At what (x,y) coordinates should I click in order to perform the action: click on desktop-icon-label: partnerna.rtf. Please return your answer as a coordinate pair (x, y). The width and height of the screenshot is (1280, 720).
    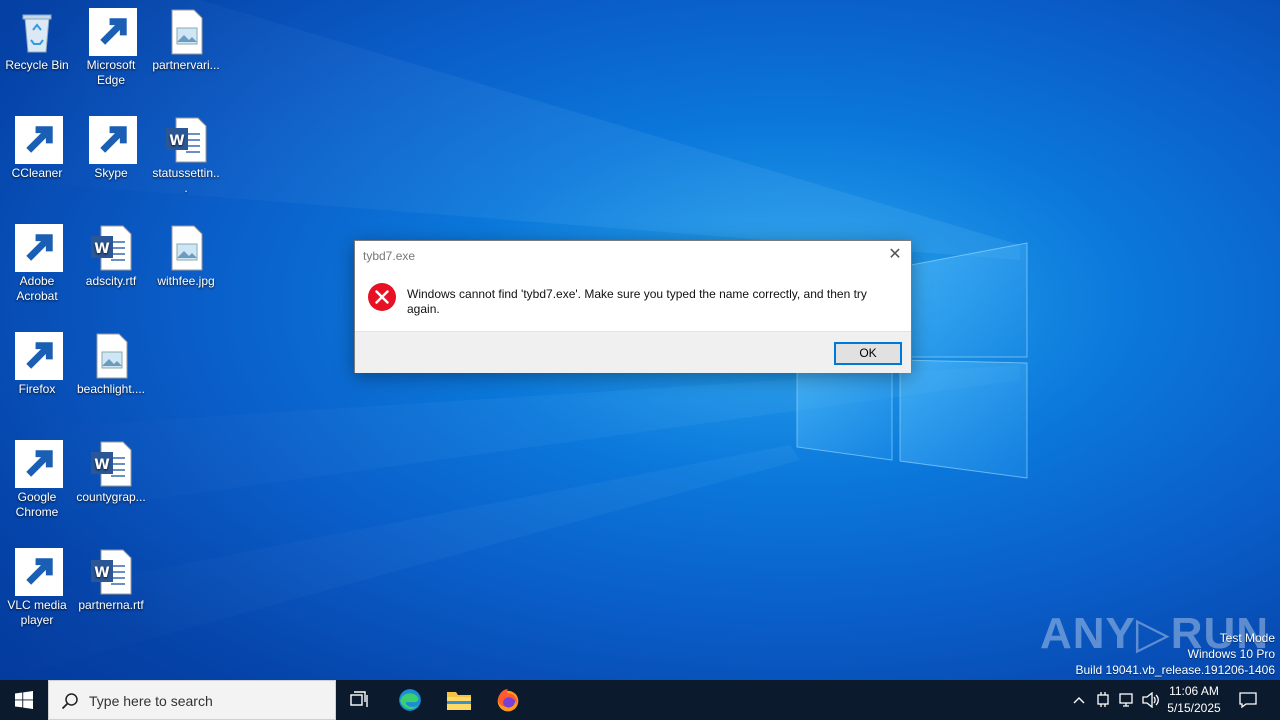
    Looking at the image, I should click on (111, 605).